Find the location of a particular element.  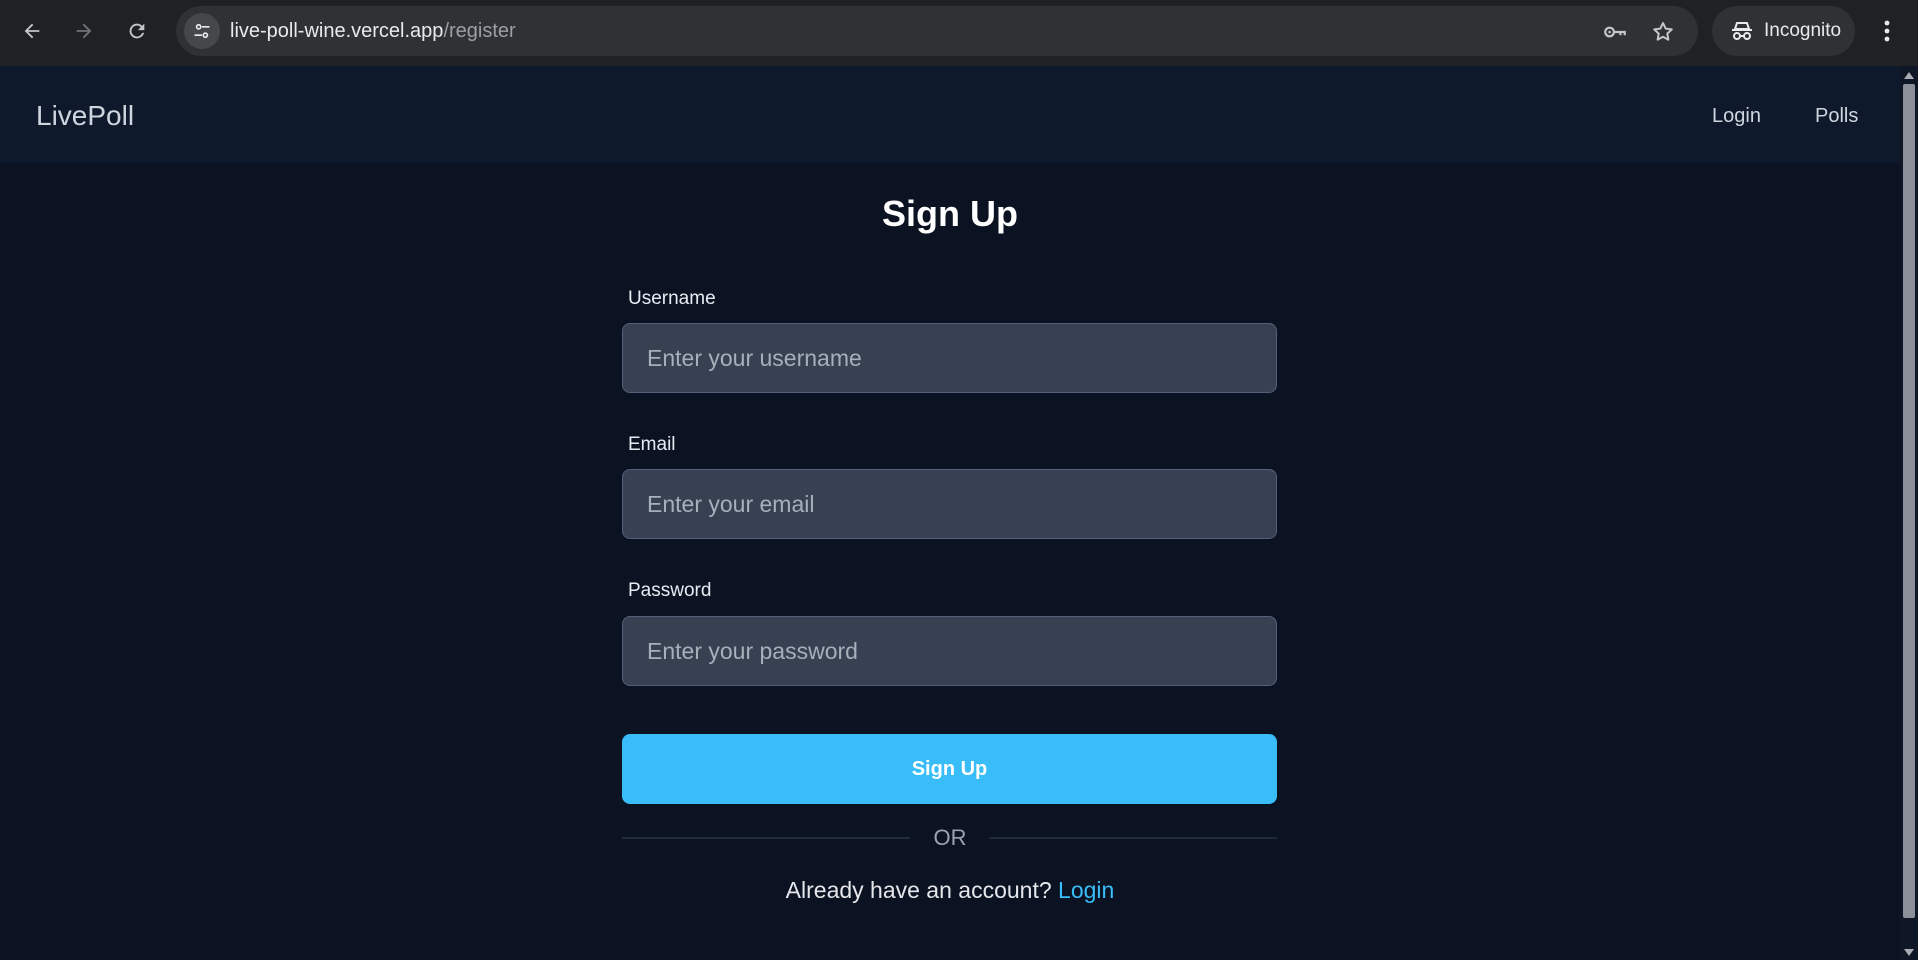

email-input is located at coordinates (949, 504).